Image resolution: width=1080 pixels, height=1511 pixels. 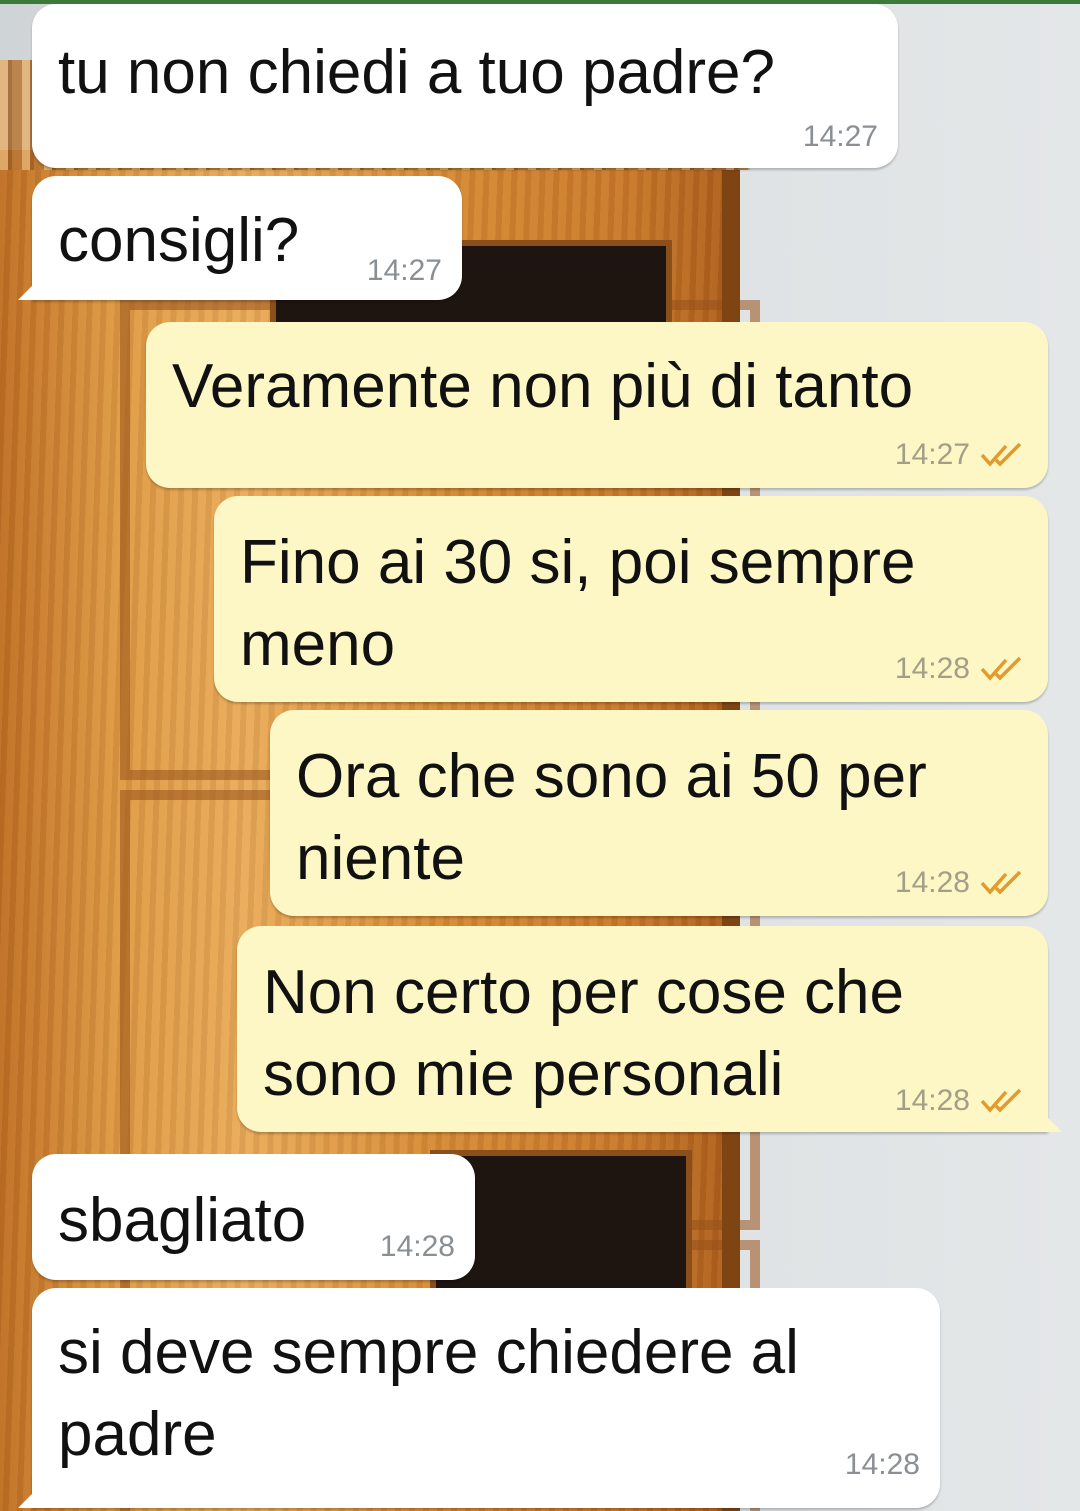 I want to click on message-bubble-outgoing: Veramente non più di tanto 14:27, so click(x=597, y=405).